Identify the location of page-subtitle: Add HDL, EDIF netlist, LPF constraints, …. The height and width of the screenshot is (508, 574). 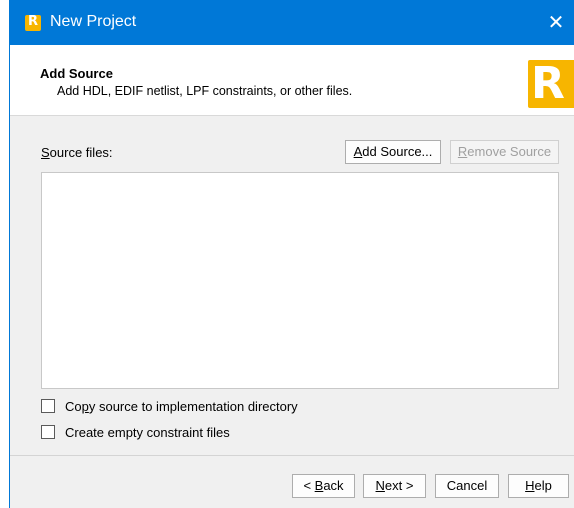
(205, 91).